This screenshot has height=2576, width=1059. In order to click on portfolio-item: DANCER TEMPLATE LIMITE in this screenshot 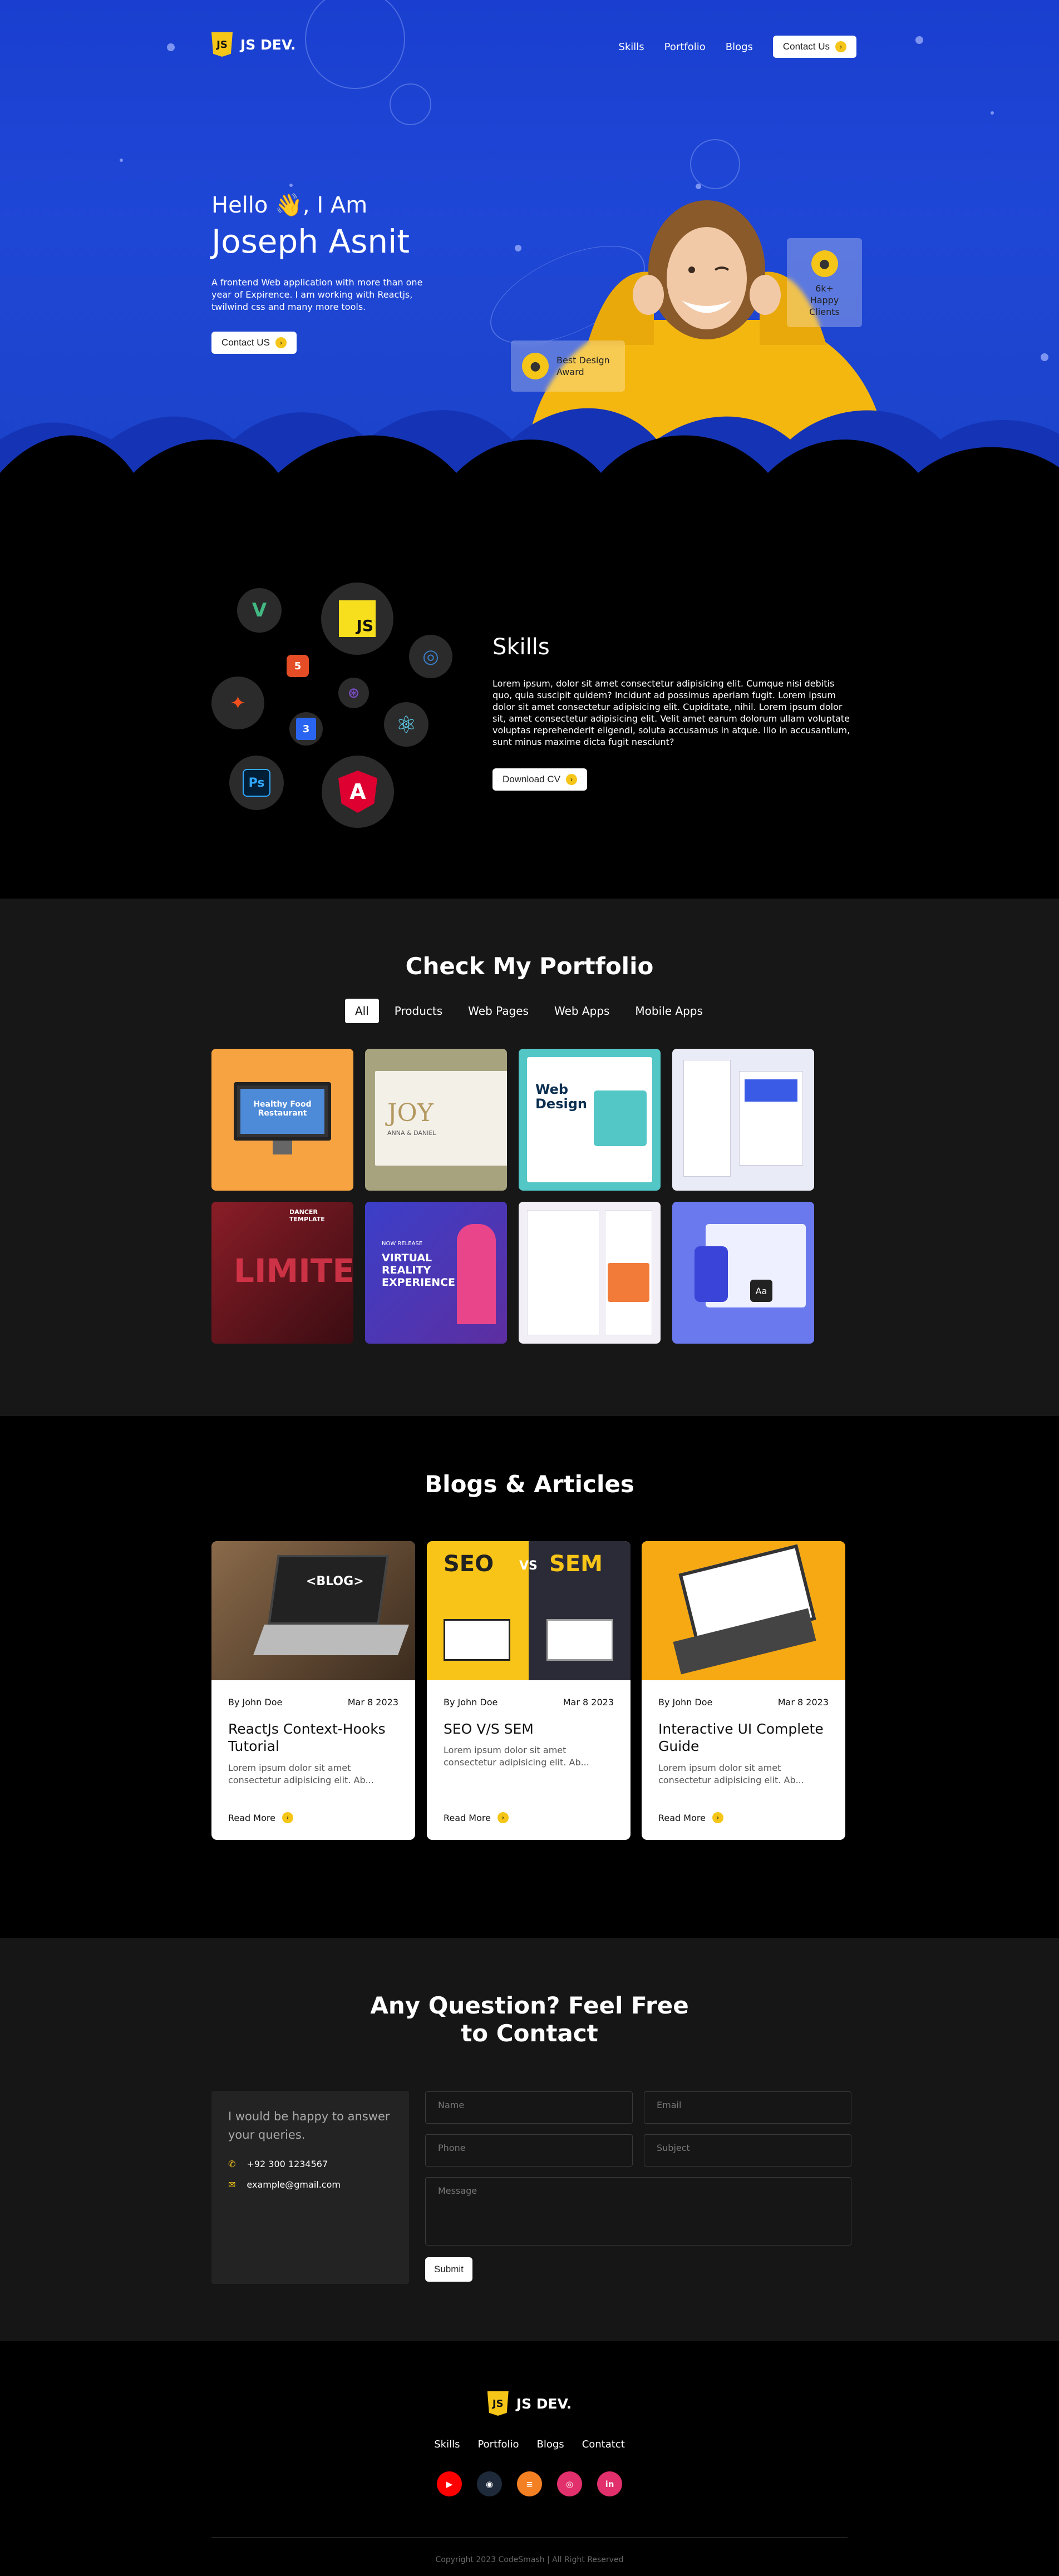, I will do `click(282, 1273)`.